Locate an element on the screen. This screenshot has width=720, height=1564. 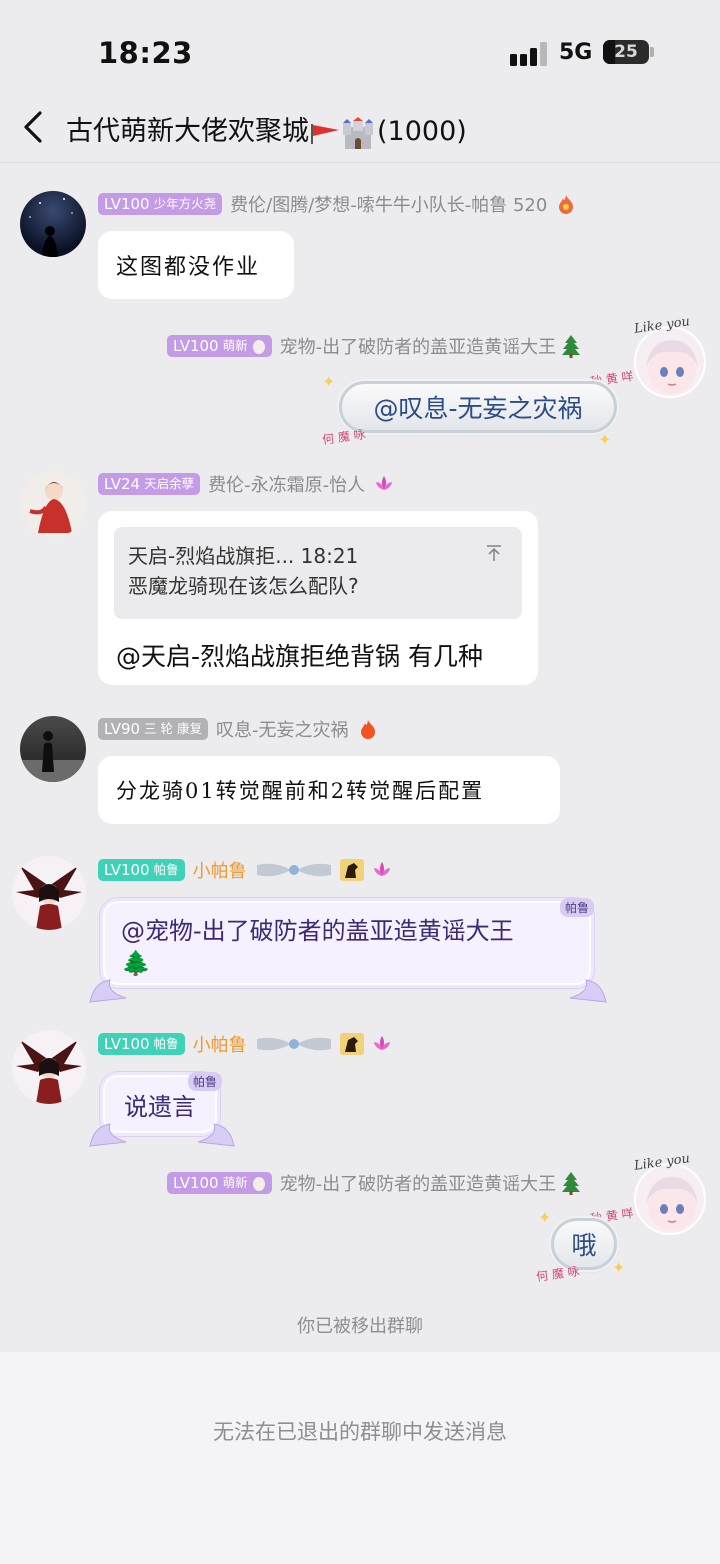
level-number: LV90 is located at coordinates (122, 729).